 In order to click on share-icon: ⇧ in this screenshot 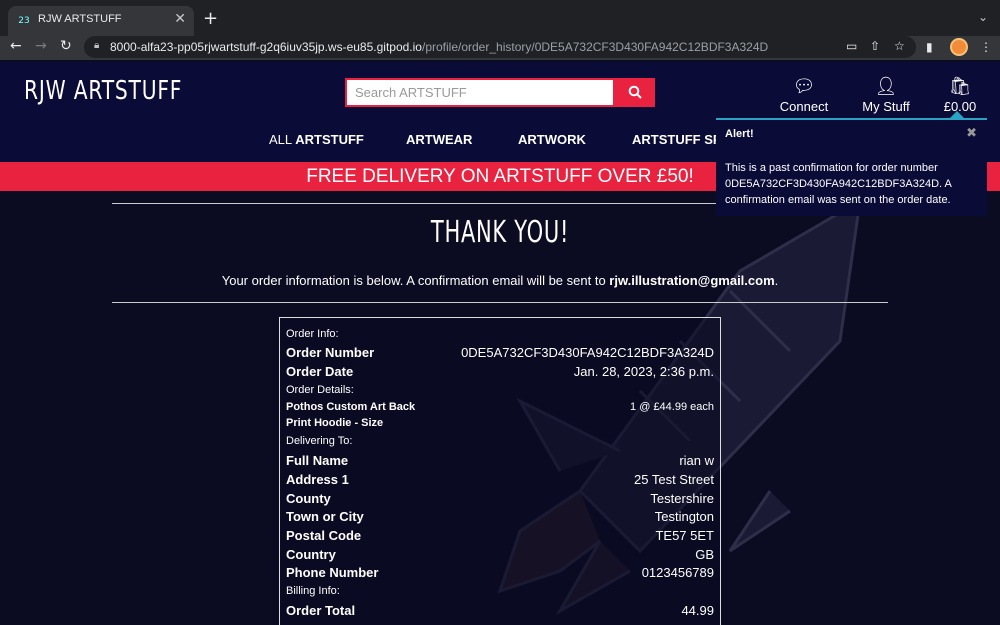, I will do `click(875, 46)`.